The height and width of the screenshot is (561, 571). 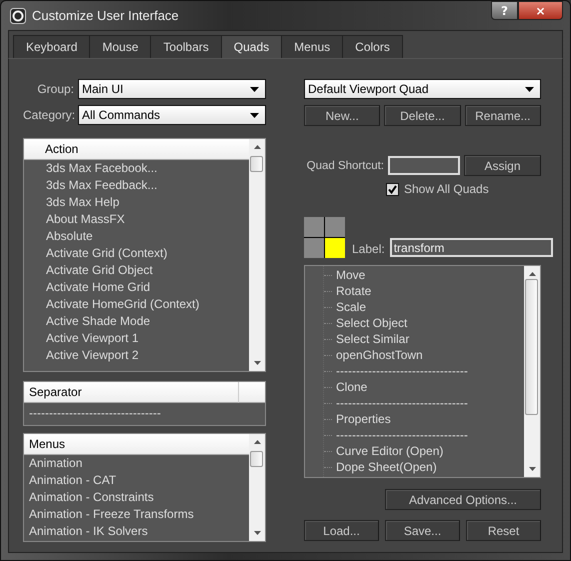 What do you see at coordinates (136, 236) in the screenshot?
I see `list-item: Absolute` at bounding box center [136, 236].